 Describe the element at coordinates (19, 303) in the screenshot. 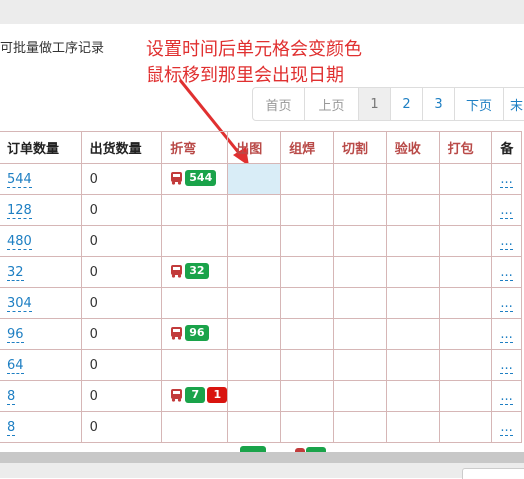

I see `order-qty-link: 304` at that location.